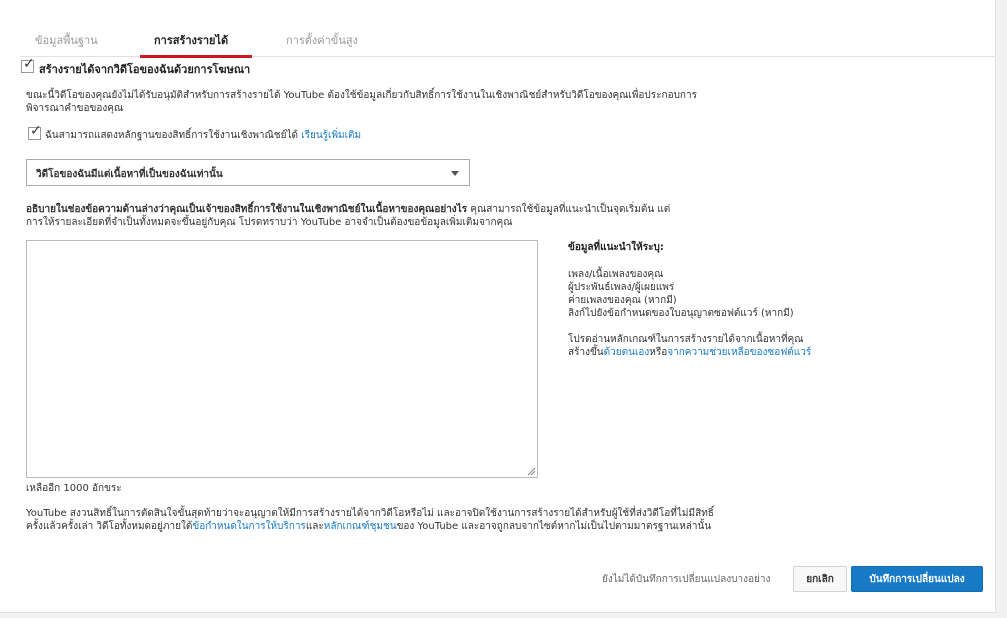 The width and height of the screenshot is (1007, 618). Describe the element at coordinates (658, 352) in the screenshot. I see `guidelines-note-mid: หรือ` at that location.